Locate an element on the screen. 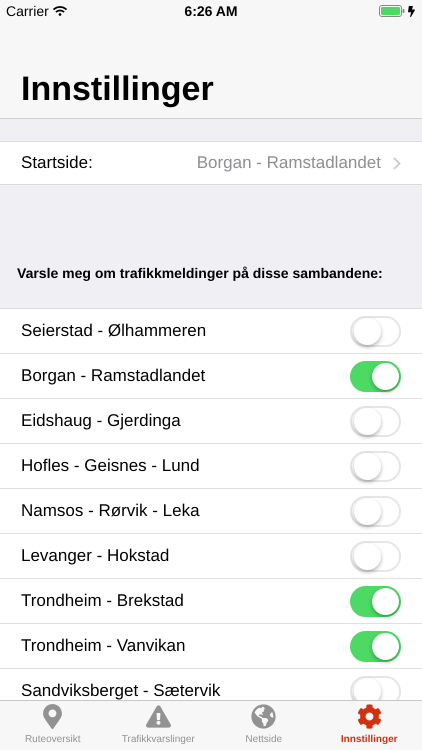 The image size is (422, 750). route-name: Hofles - Geisnes - Lund is located at coordinates (110, 466).